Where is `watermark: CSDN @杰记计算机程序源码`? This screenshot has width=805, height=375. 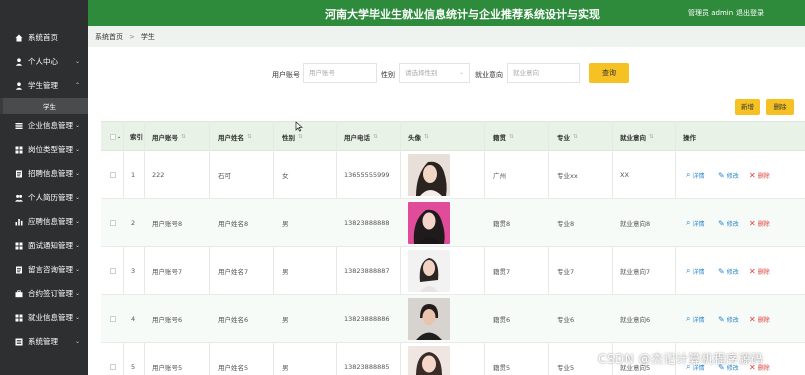
watermark: CSDN @杰记计算机程序源码 is located at coordinates (681, 359).